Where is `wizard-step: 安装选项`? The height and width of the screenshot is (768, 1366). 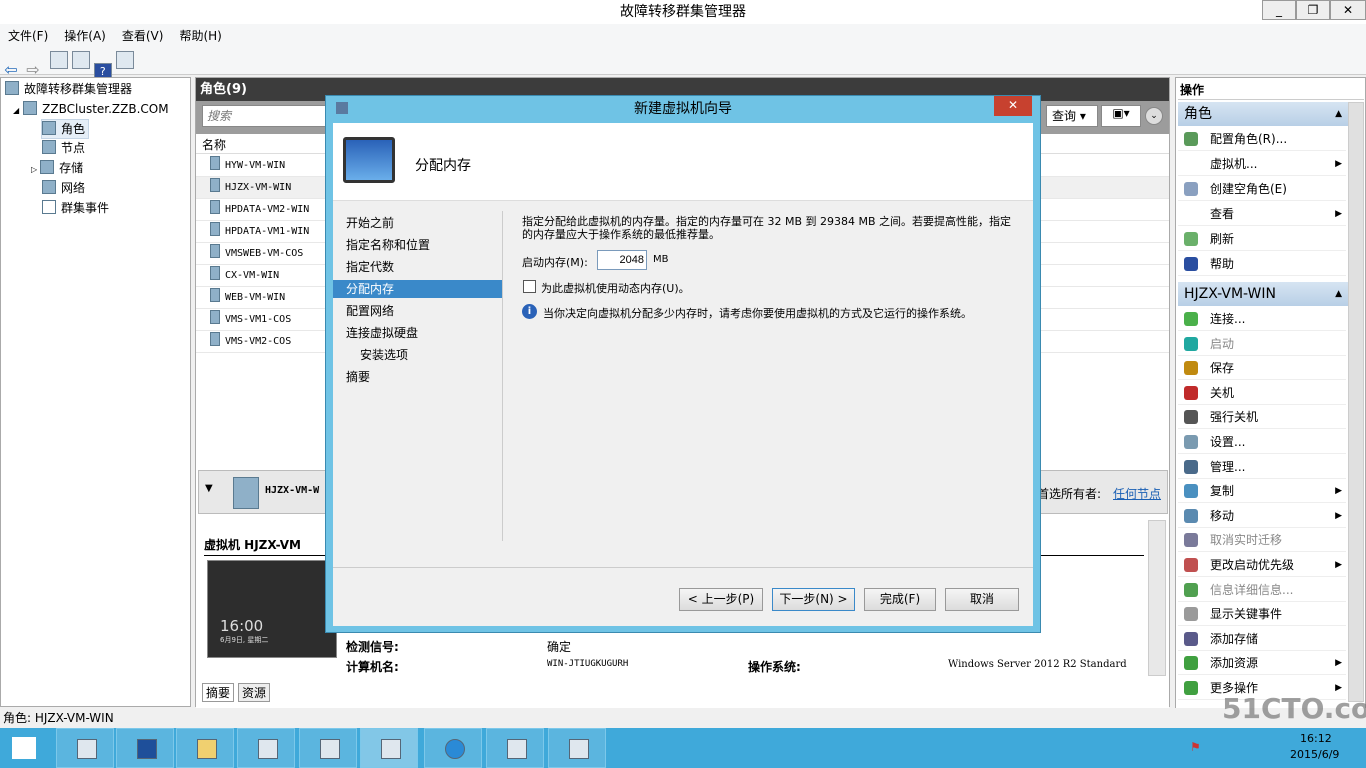
wizard-step: 安装选项 is located at coordinates (417, 355).